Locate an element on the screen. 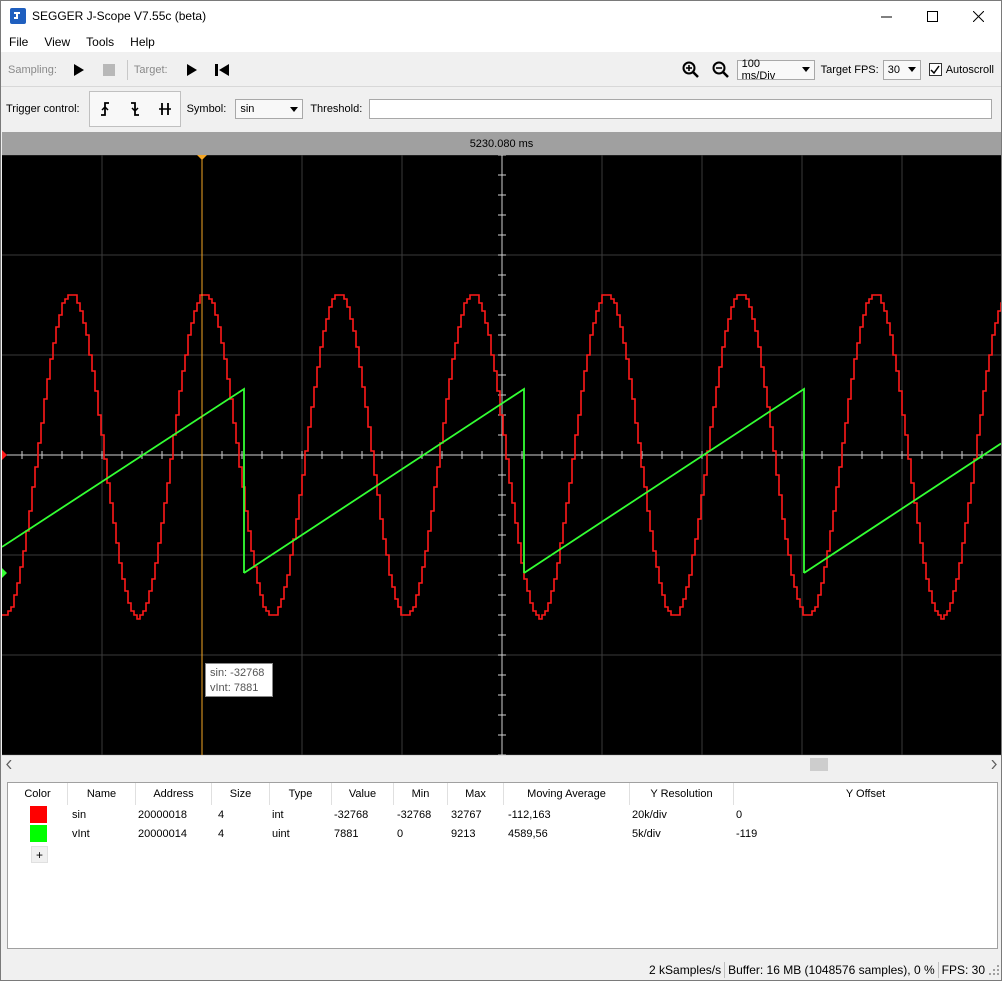  time-per-div-value: 100 ms/Div is located at coordinates (758, 69).